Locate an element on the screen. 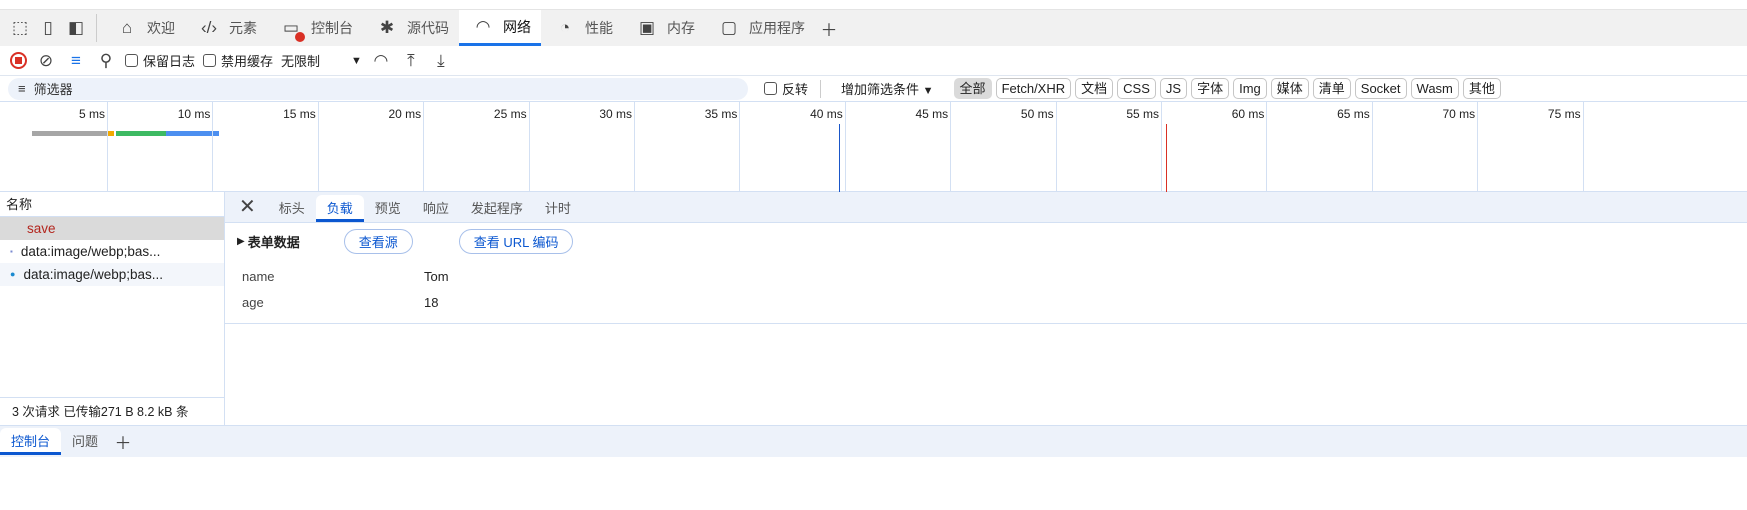  tick-label: 10 ms is located at coordinates (194, 114).